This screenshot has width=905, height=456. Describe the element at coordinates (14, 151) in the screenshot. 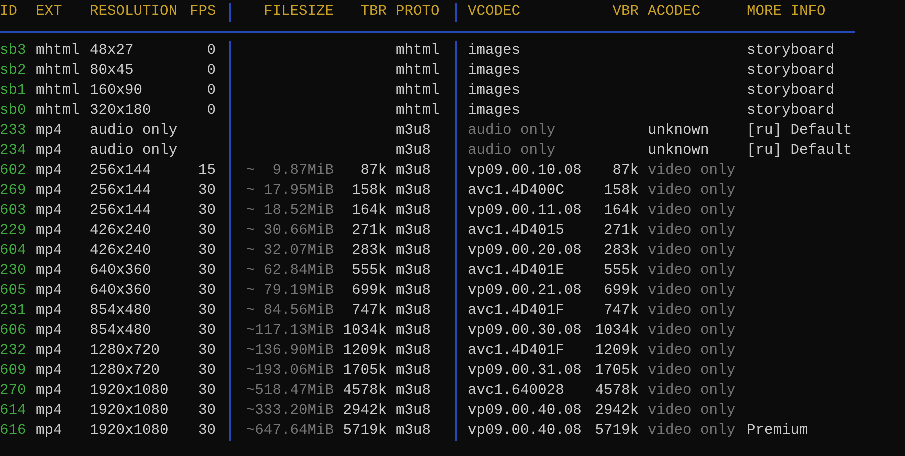

I see `table-cell-text: 234` at that location.